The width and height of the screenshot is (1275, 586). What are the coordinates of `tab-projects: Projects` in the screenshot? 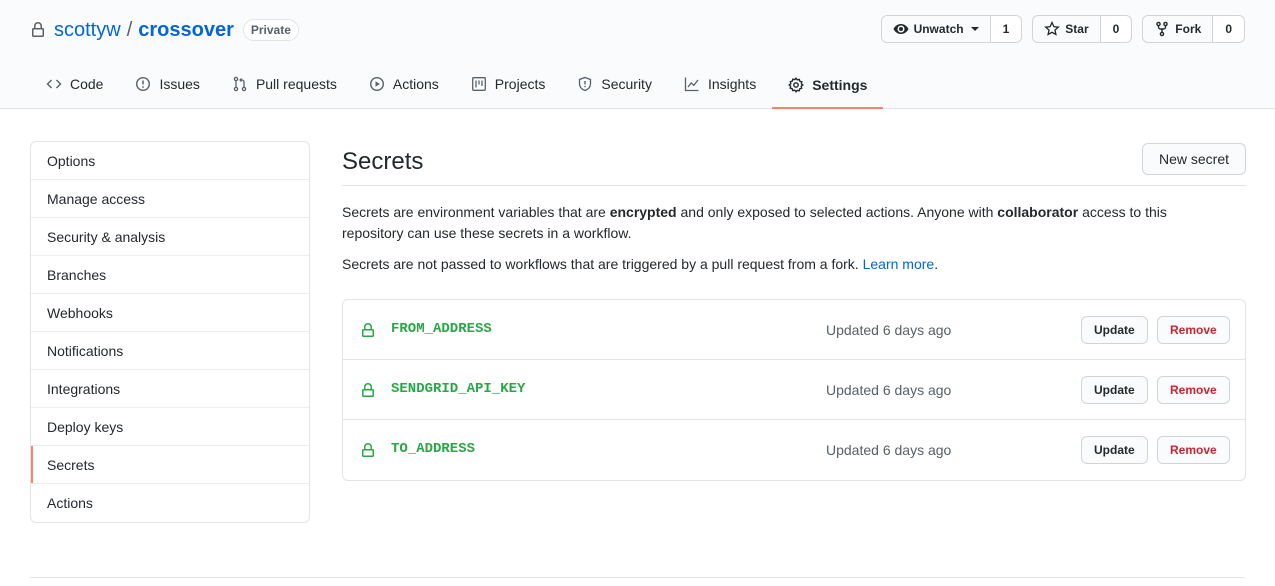 It's located at (508, 85).